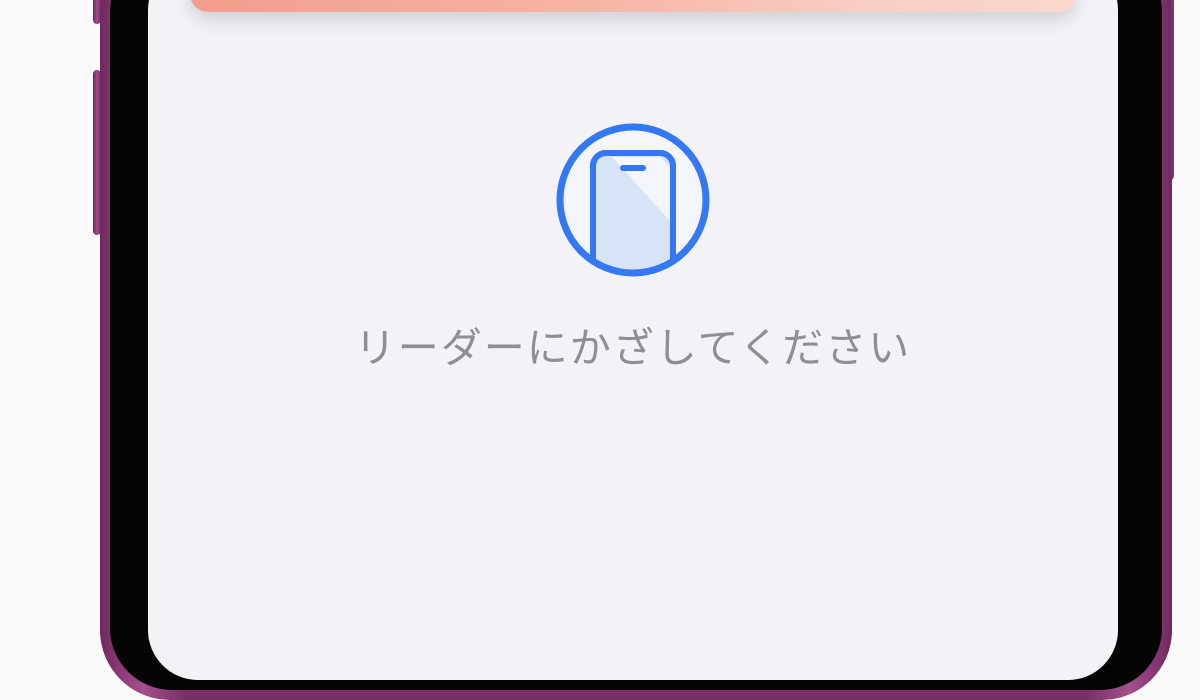 Image resolution: width=1200 pixels, height=700 pixels. Describe the element at coordinates (633, 348) in the screenshot. I see `instruction-text: リーダーにかざしてください` at that location.